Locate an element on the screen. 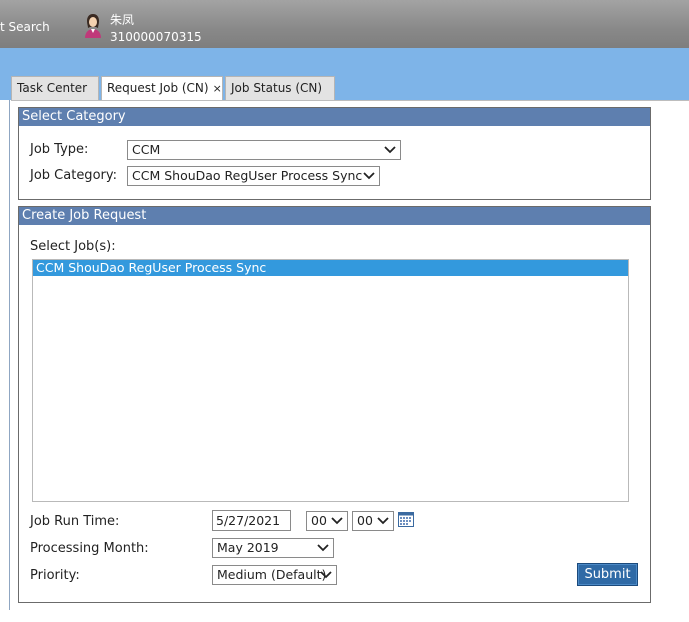 The image size is (689, 622). select-value: CCM is located at coordinates (146, 149).